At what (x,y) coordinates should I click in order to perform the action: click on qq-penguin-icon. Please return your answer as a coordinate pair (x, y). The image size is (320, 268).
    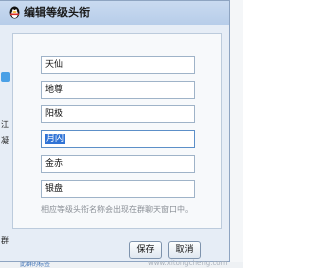
    Looking at the image, I should click on (14, 12).